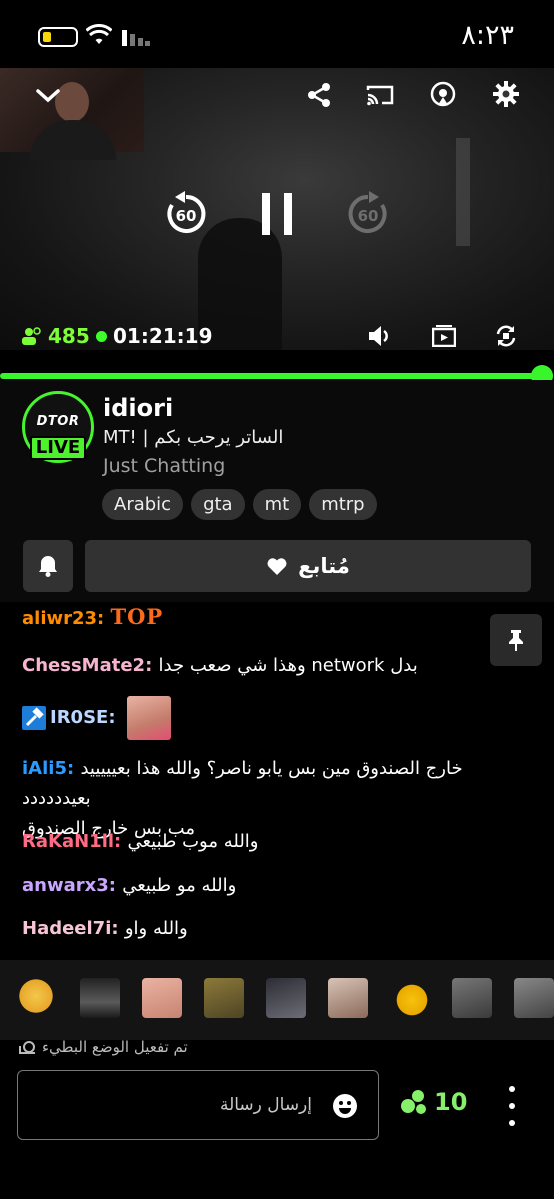 The height and width of the screenshot is (1199, 554). I want to click on channel-points-button: 10, so click(433, 1102).